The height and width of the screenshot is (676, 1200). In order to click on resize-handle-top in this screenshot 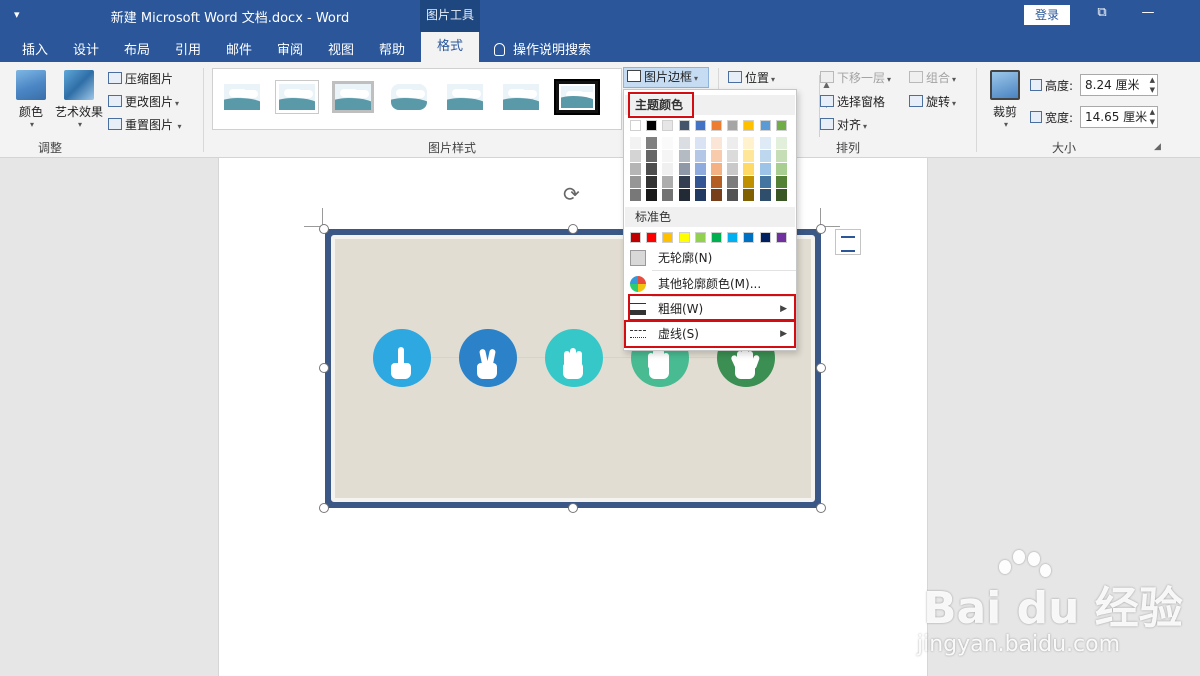, I will do `click(573, 229)`.